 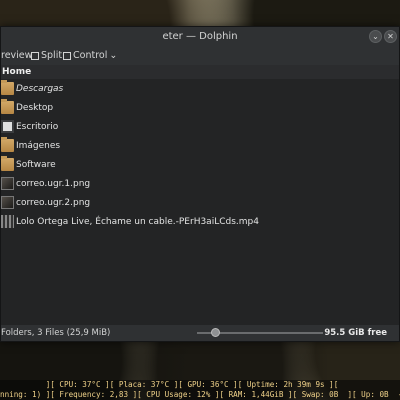 I want to click on split-button: Split, so click(x=46, y=56).